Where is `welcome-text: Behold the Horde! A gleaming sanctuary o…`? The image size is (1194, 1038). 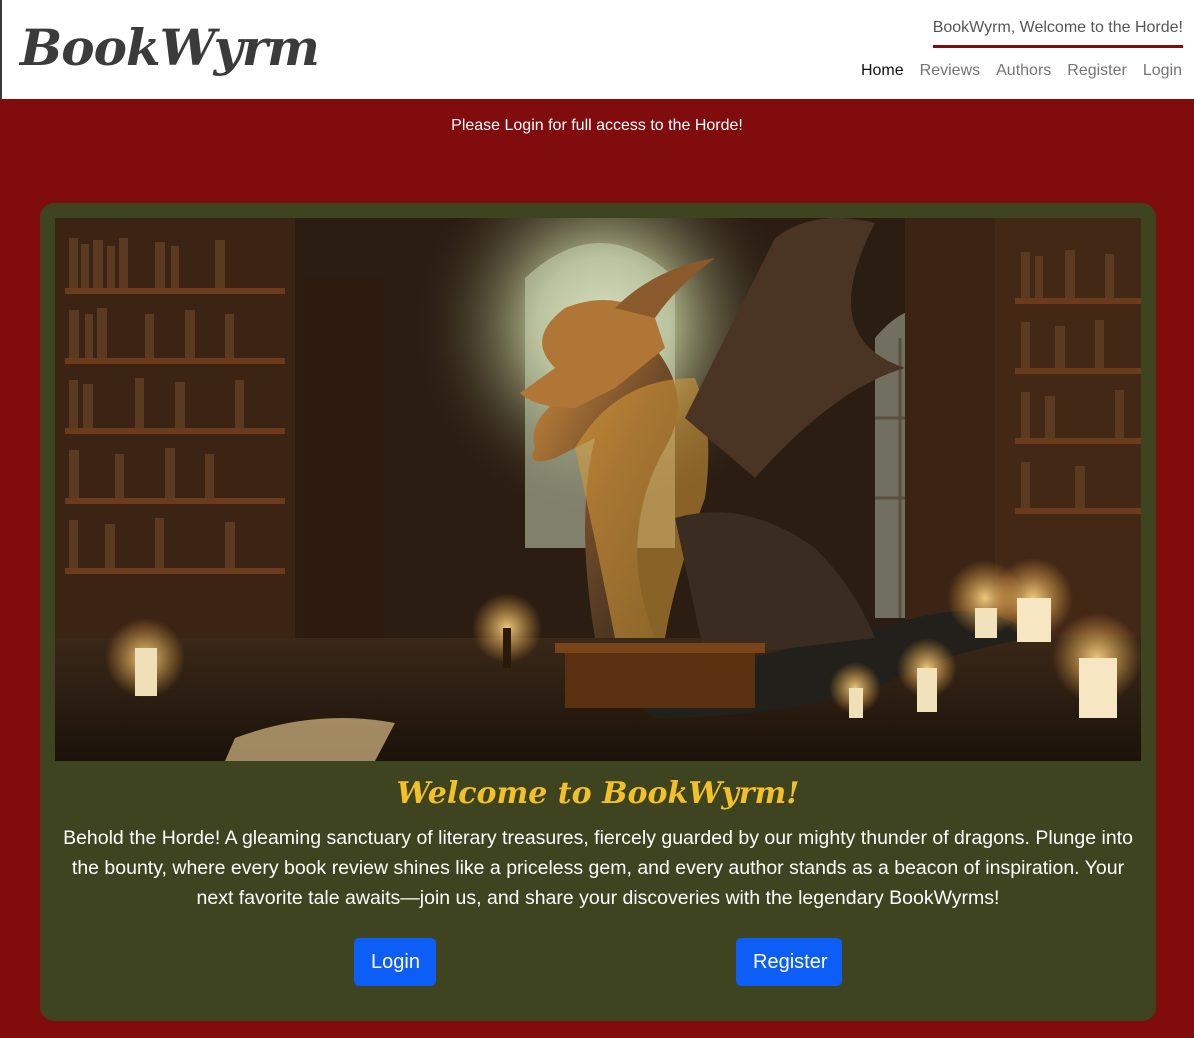 welcome-text: Behold the Horde! A gleaming sanctuary o… is located at coordinates (598, 868).